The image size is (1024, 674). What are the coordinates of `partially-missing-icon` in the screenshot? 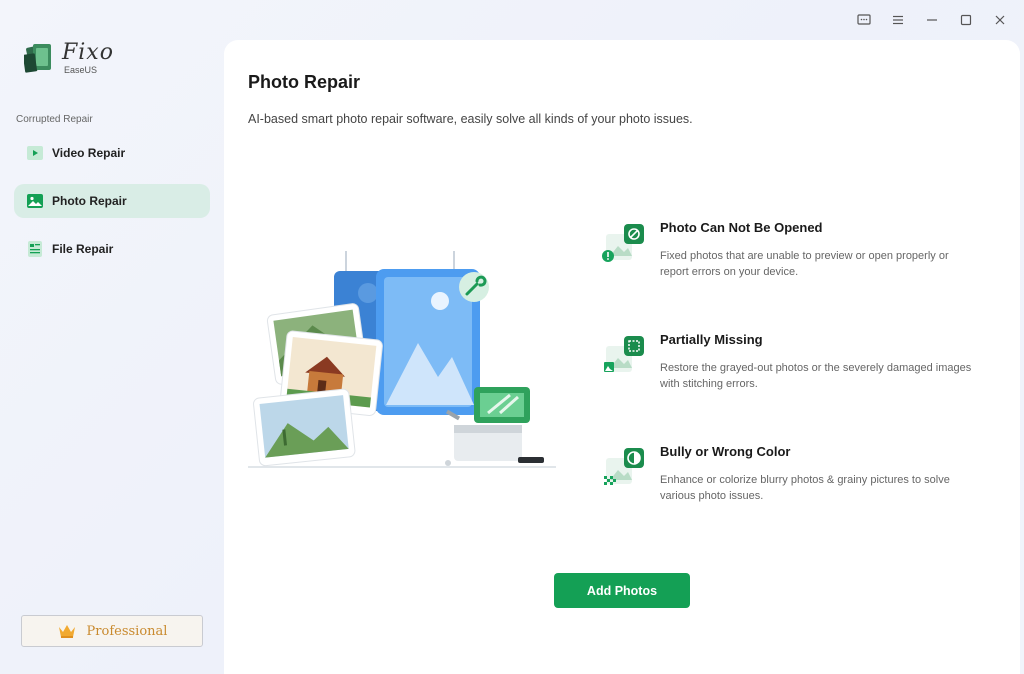 It's located at (624, 354).